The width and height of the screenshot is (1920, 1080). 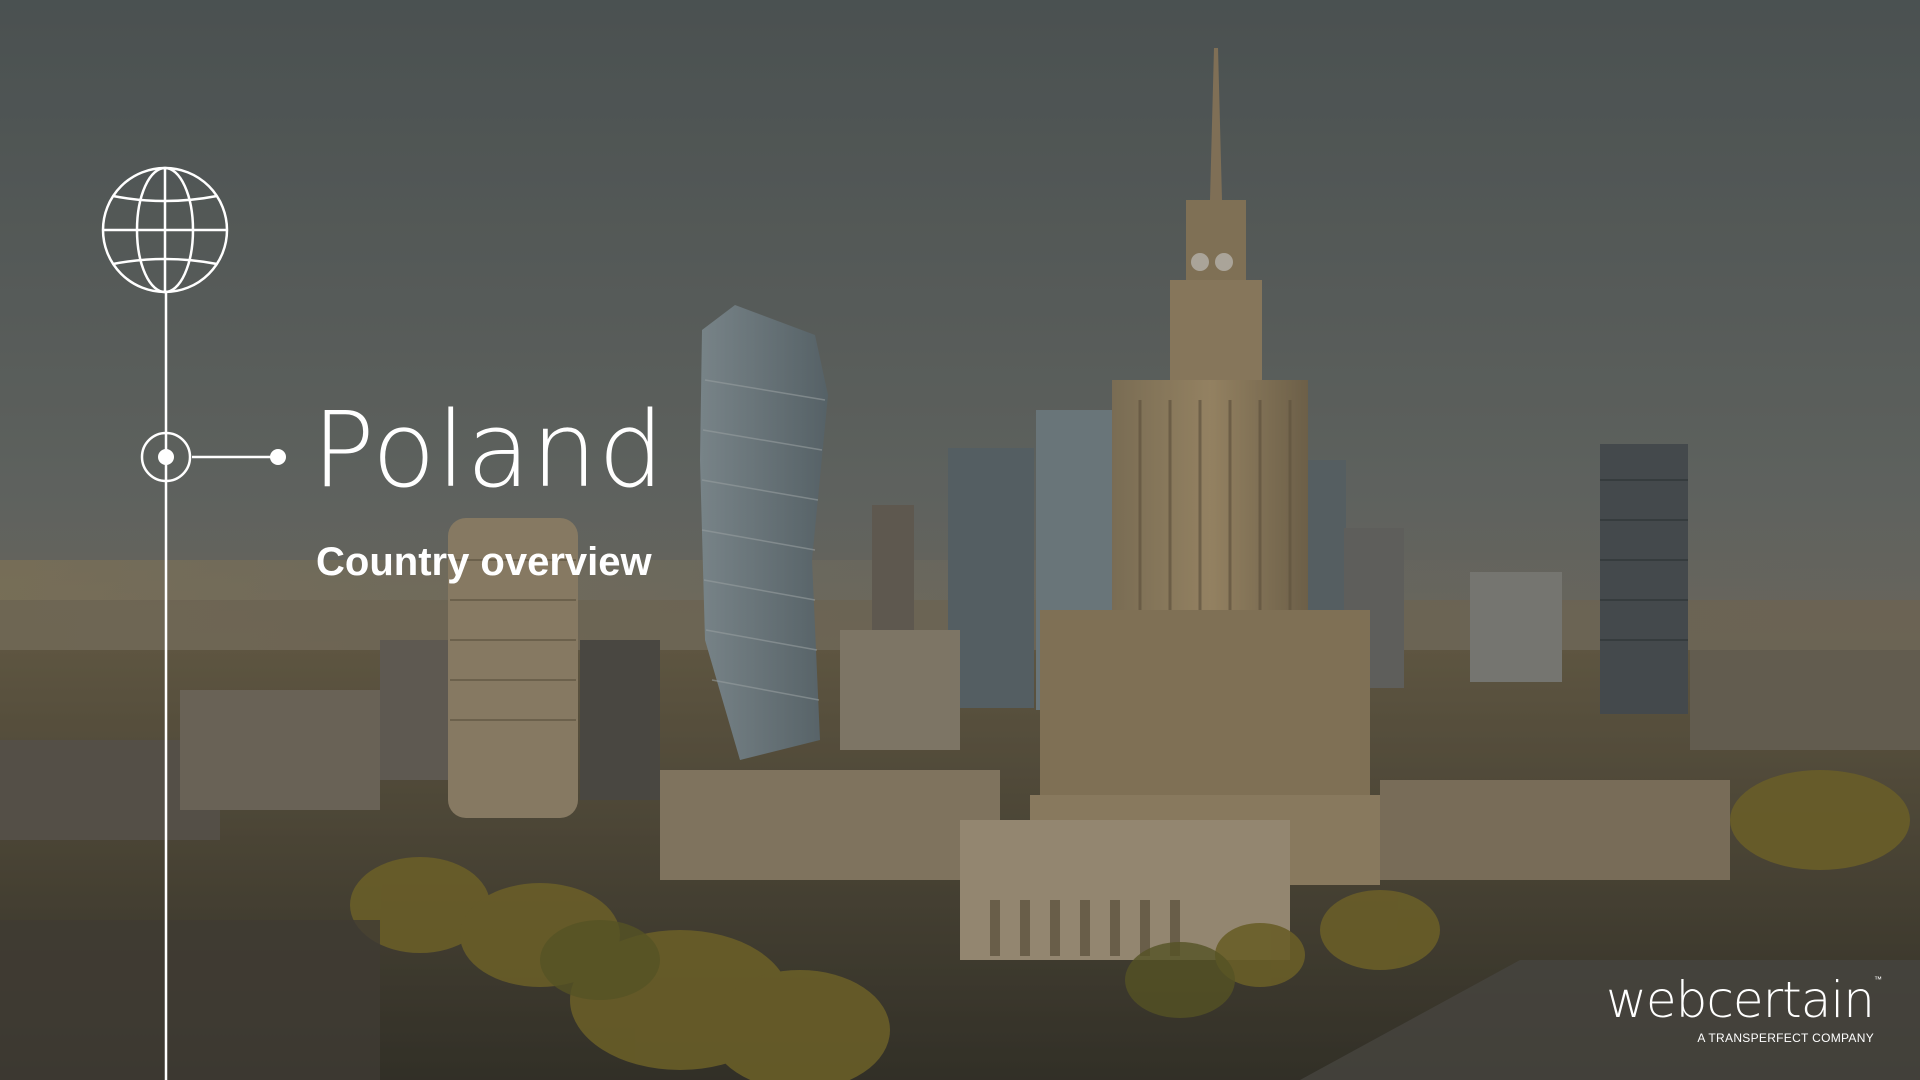 I want to click on timeline-graphic, so click(x=193, y=623).